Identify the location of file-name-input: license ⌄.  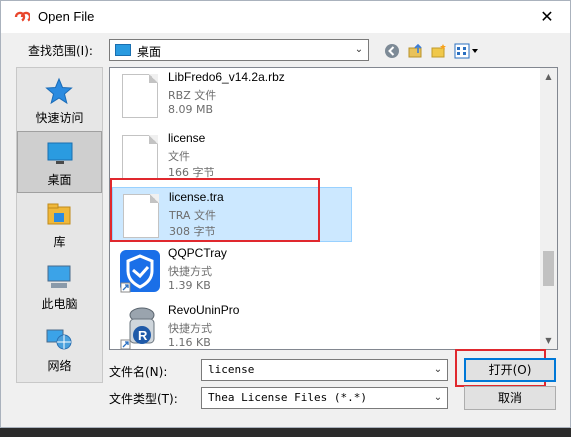
(324, 370).